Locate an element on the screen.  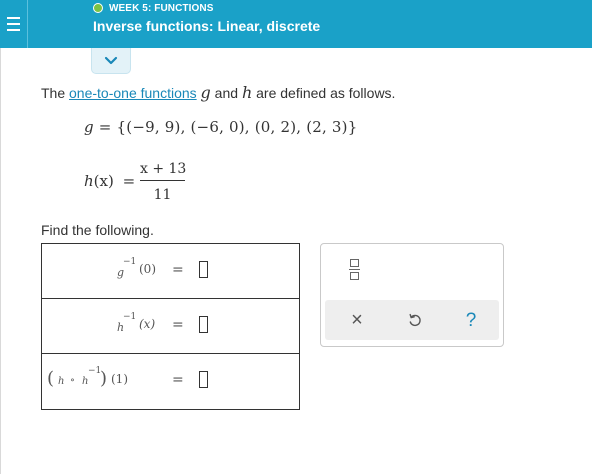
h-fraction: x + 13 11 is located at coordinates (163, 182).